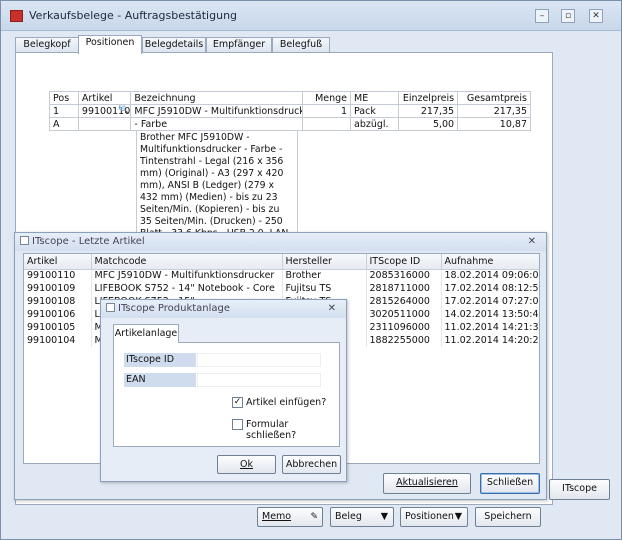  Describe the element at coordinates (494, 124) in the screenshot. I see `cell-gesamtpreis: 10,87` at that location.